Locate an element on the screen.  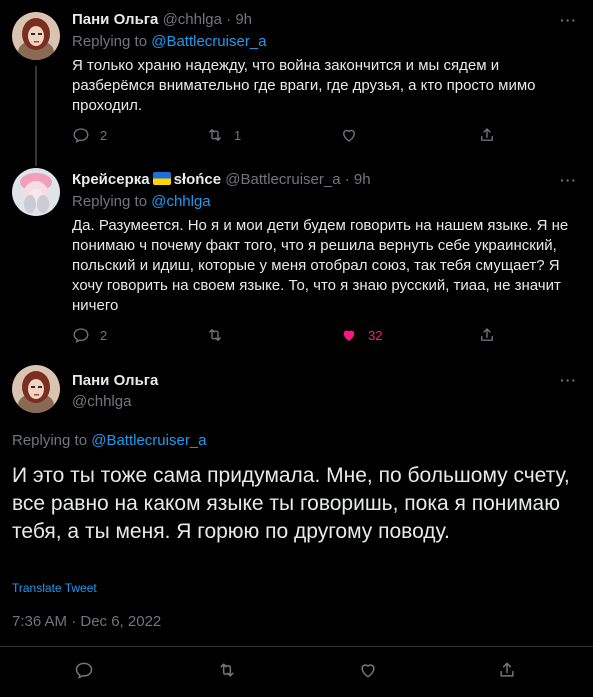
replying-to: Replying to @chhlga is located at coordinates (141, 201).